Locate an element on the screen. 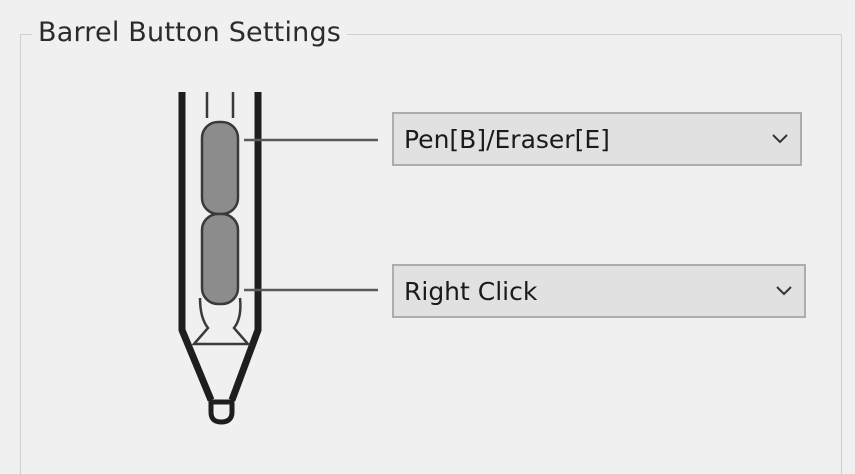 The height and width of the screenshot is (474, 855). lower-button-function-dropdown: Right Click is located at coordinates (599, 291).